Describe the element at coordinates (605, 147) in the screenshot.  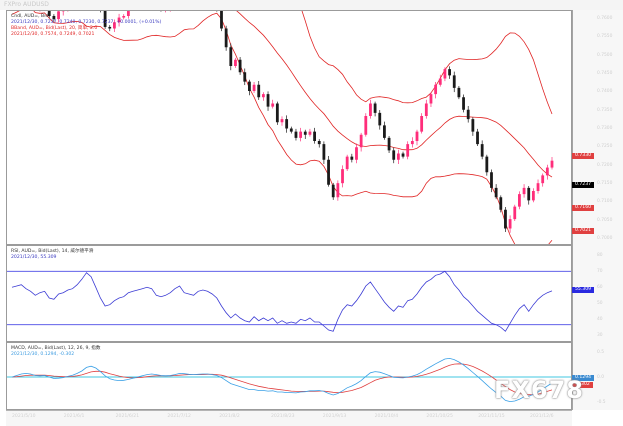
I see `price-tick-label: 0.7250` at that location.